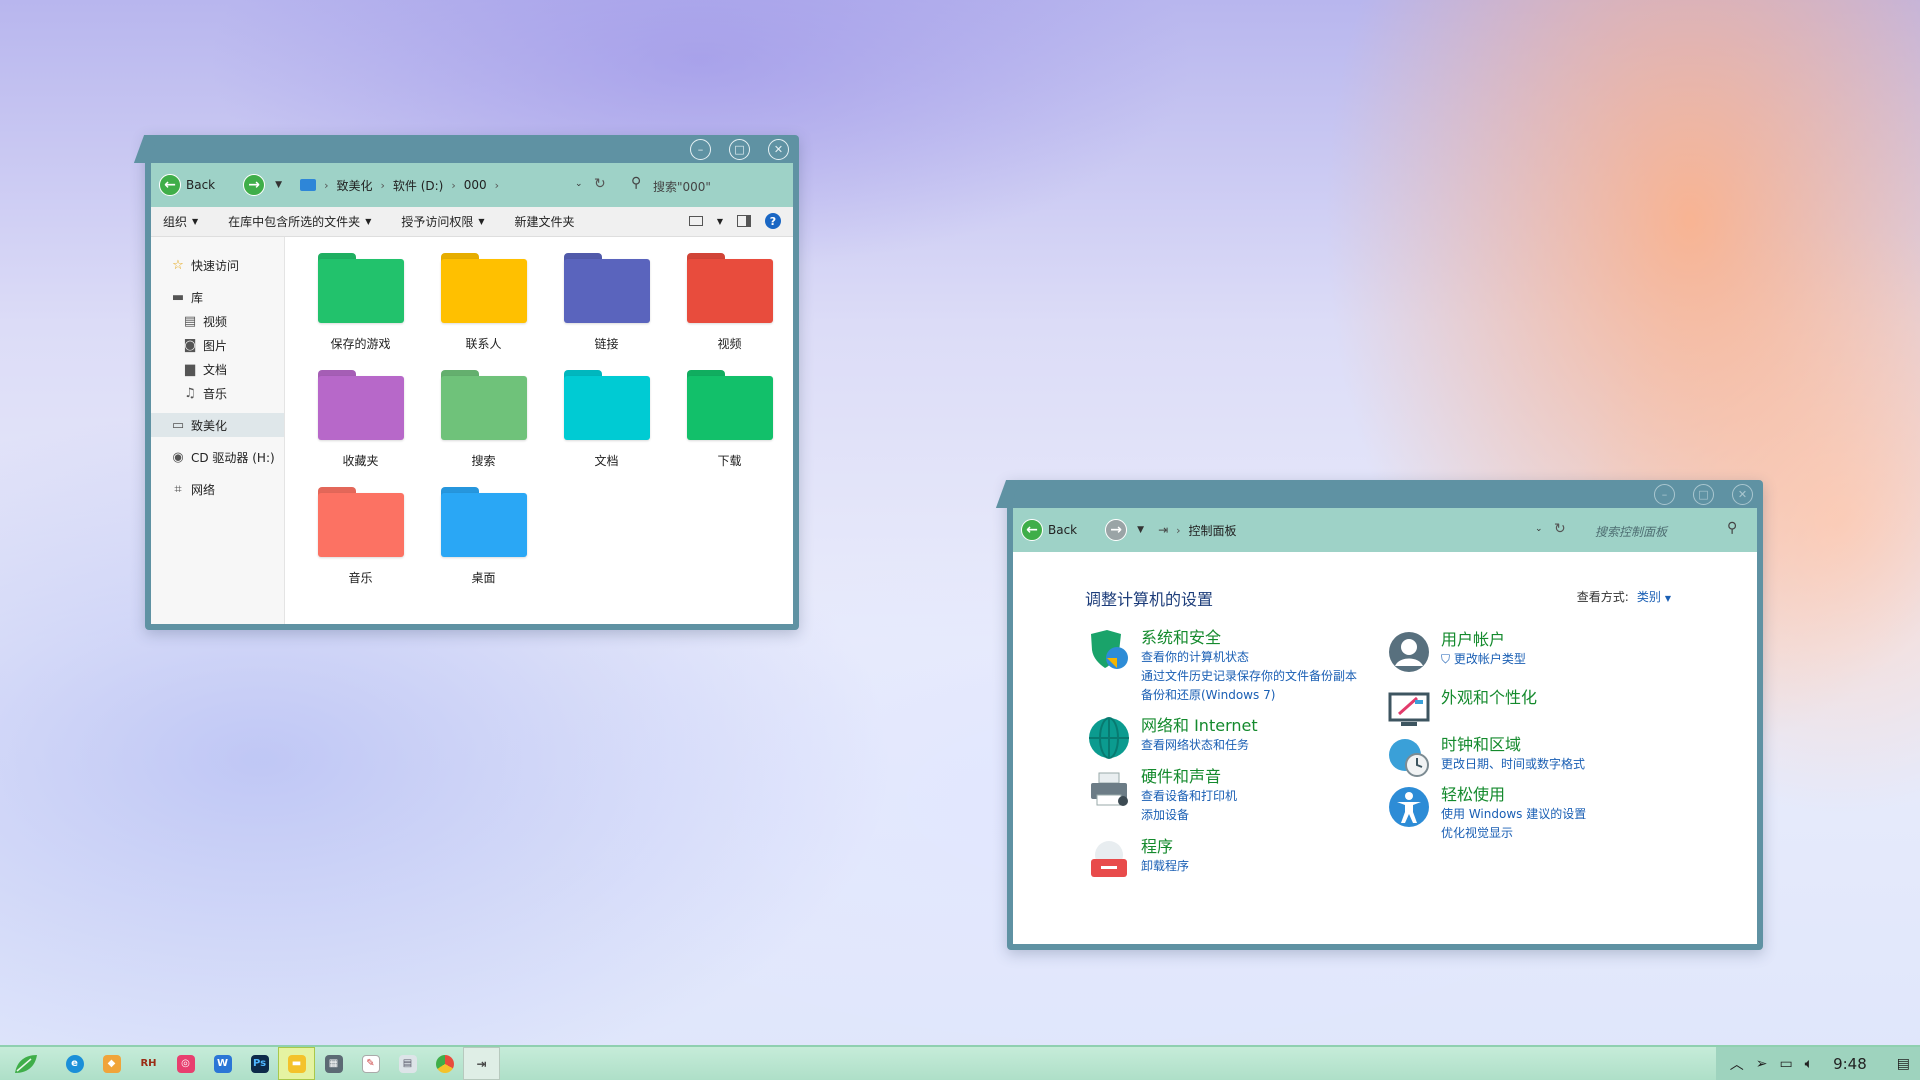 The width and height of the screenshot is (1920, 1080). What do you see at coordinates (217, 369) in the screenshot?
I see `sidebar-item-documents: ▆ 文档` at bounding box center [217, 369].